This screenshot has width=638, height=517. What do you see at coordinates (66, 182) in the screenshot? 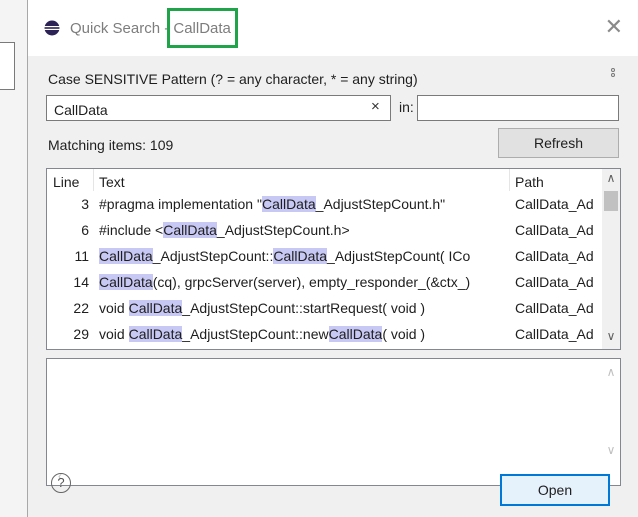
I see `column-header-line: Line` at bounding box center [66, 182].